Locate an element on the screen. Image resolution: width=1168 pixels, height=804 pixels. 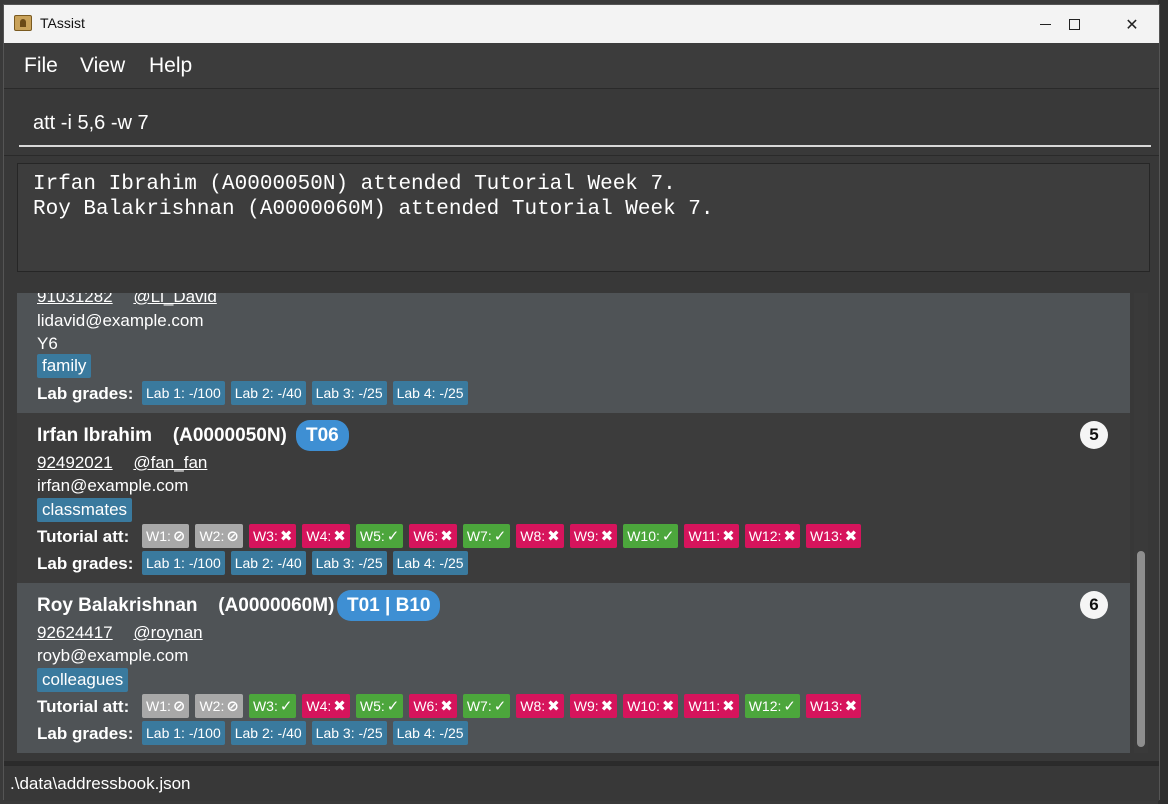
attendance-chip: W12: ✓ is located at coordinates (772, 706).